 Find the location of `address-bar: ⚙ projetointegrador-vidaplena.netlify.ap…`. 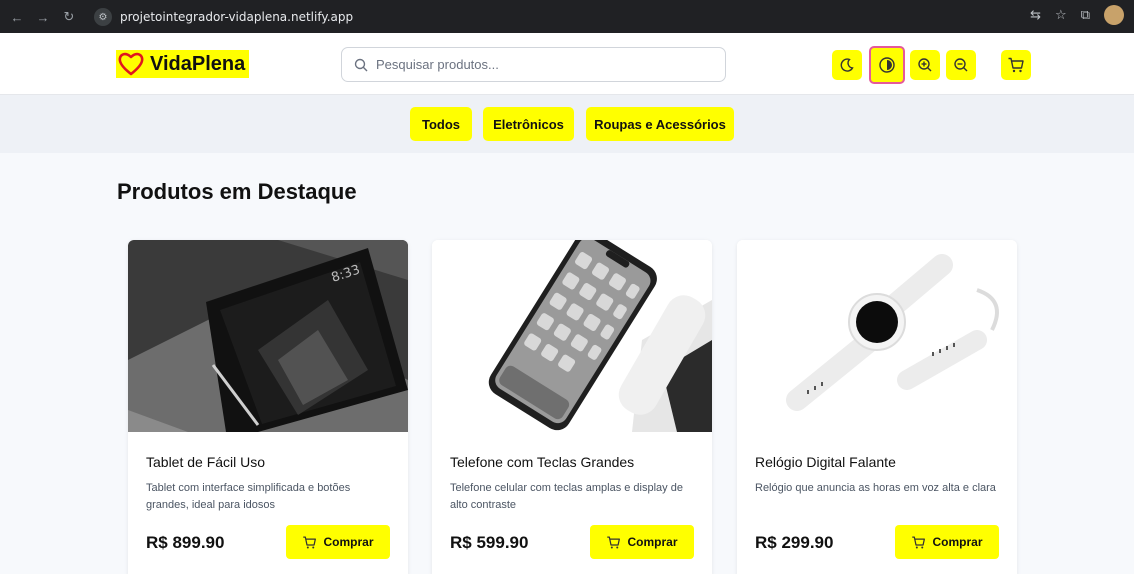

address-bar: ⚙ projetointegrador-vidaplena.netlify.ap… is located at coordinates (594, 17).